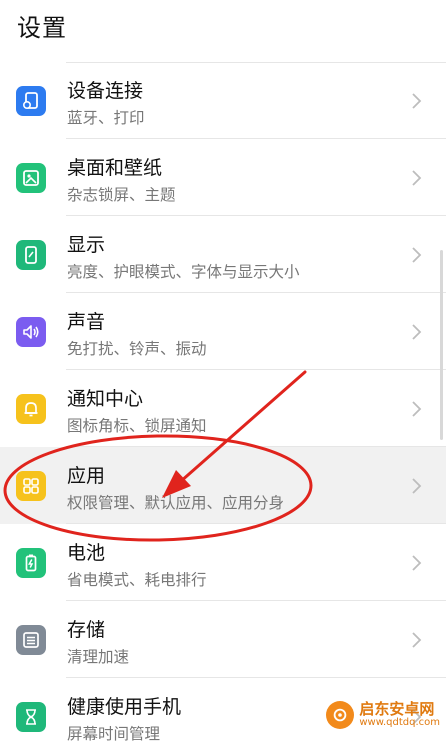 Image resolution: width=446 pixels, height=755 pixels. I want to click on watermark: 启东安卓网 www.qdtdq.com, so click(383, 715).